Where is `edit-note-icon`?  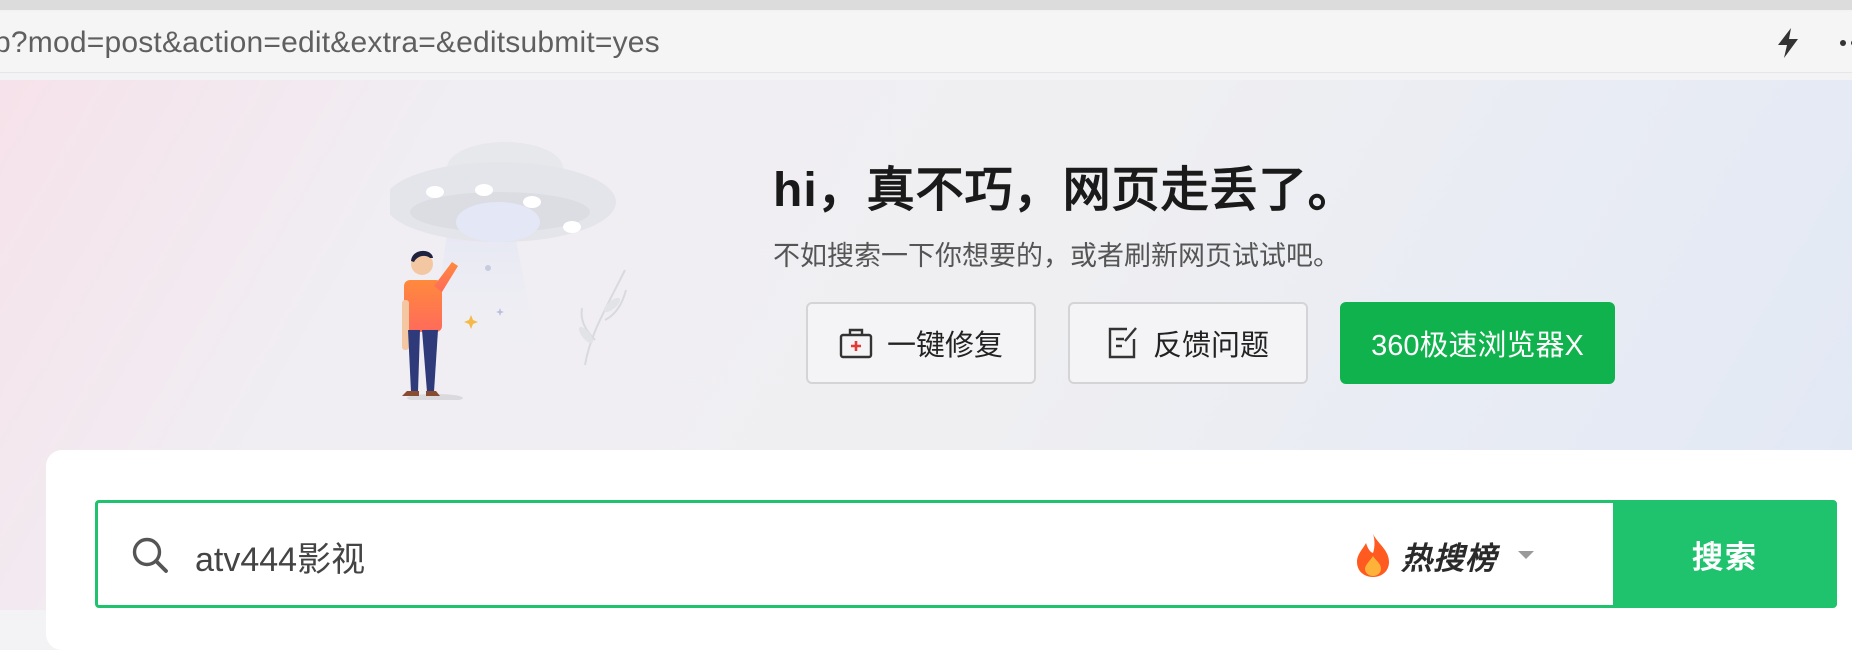 edit-note-icon is located at coordinates (1122, 343).